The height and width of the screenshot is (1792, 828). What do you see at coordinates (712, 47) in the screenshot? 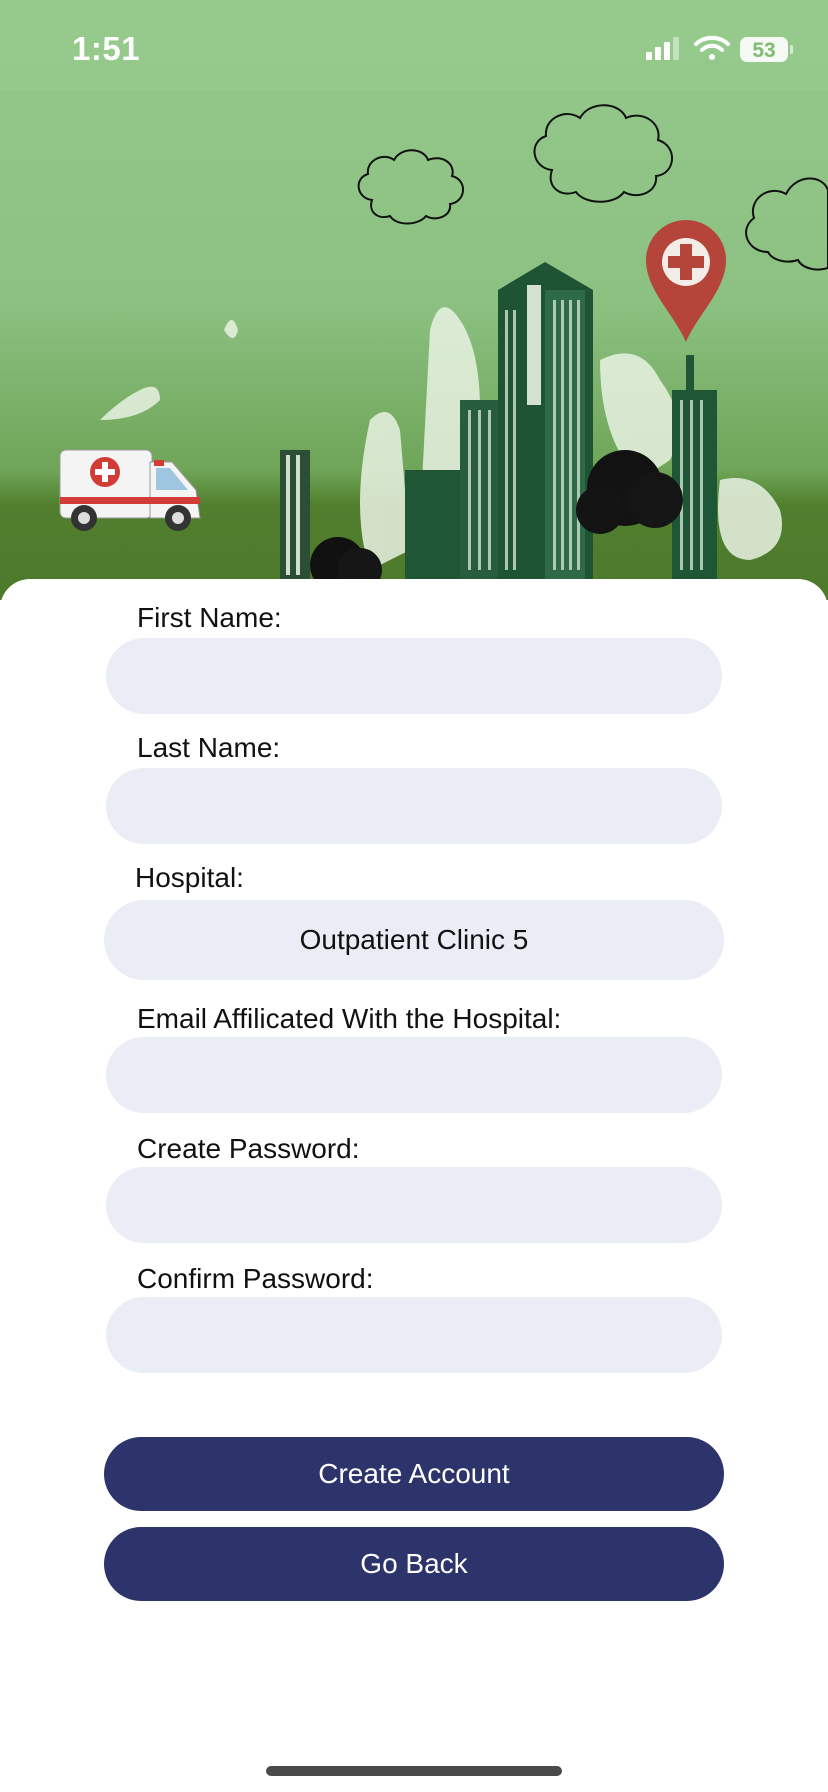
I see `wifi-icon` at bounding box center [712, 47].